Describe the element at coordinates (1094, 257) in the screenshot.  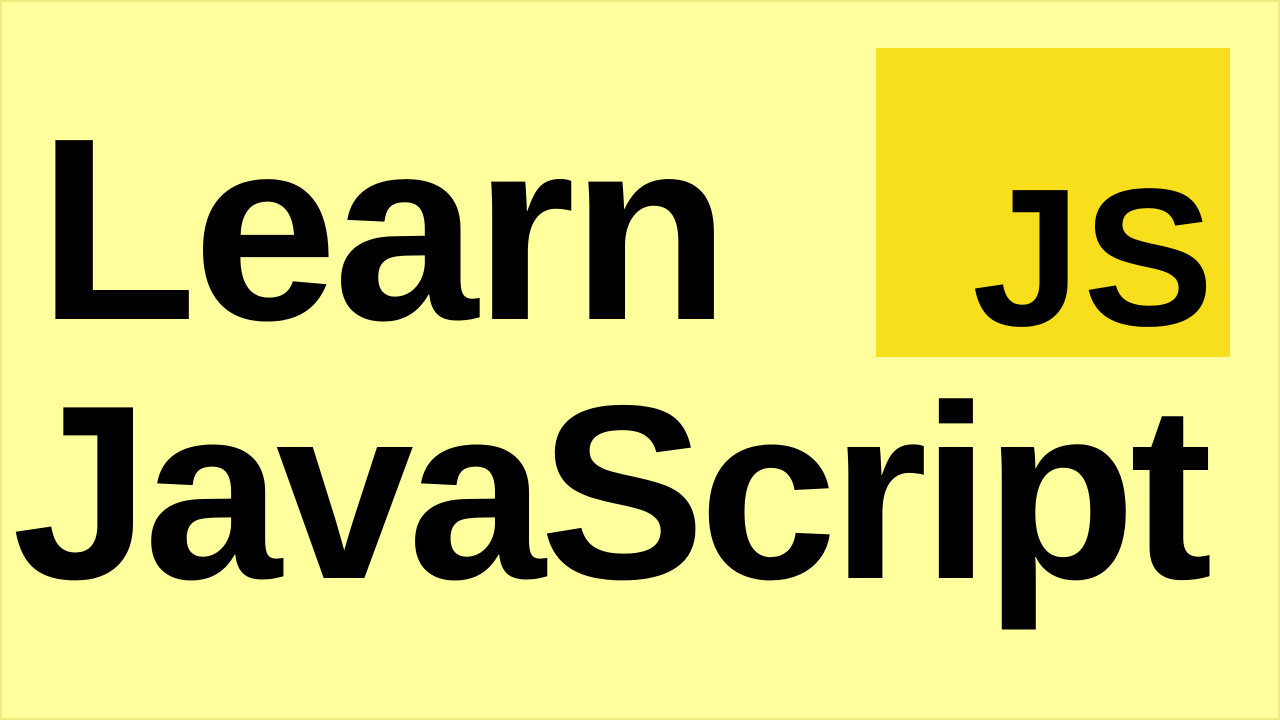
I see `js-logo-text: JS` at that location.